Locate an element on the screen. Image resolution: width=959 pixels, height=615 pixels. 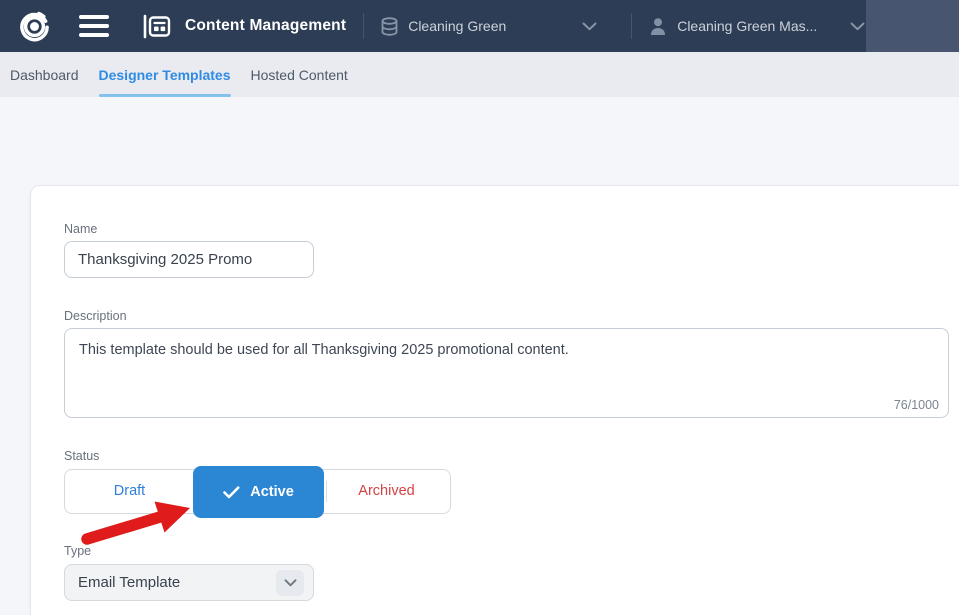
tab-designer-templates: Designer Templates is located at coordinates (165, 74).